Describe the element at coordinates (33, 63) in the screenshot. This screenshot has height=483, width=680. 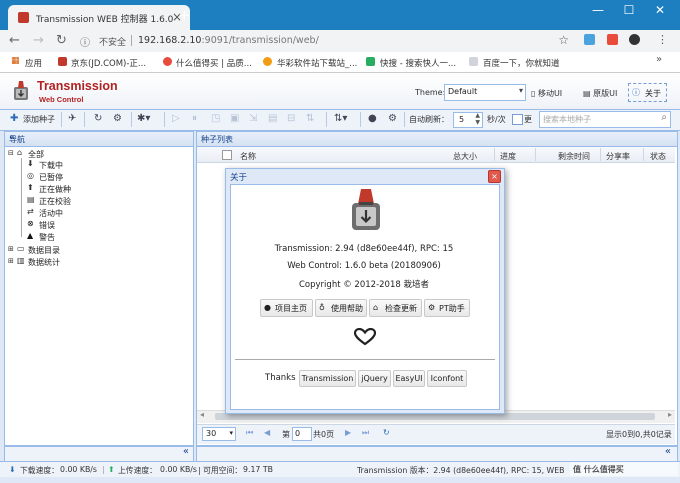
I see `bookmark-apps: 应用` at that location.